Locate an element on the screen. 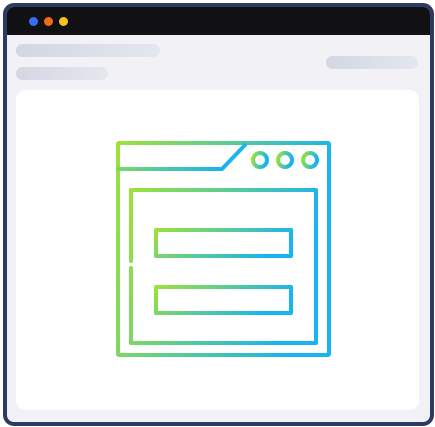 This screenshot has height=427, width=435. maximize-window-dot is located at coordinates (63, 21).